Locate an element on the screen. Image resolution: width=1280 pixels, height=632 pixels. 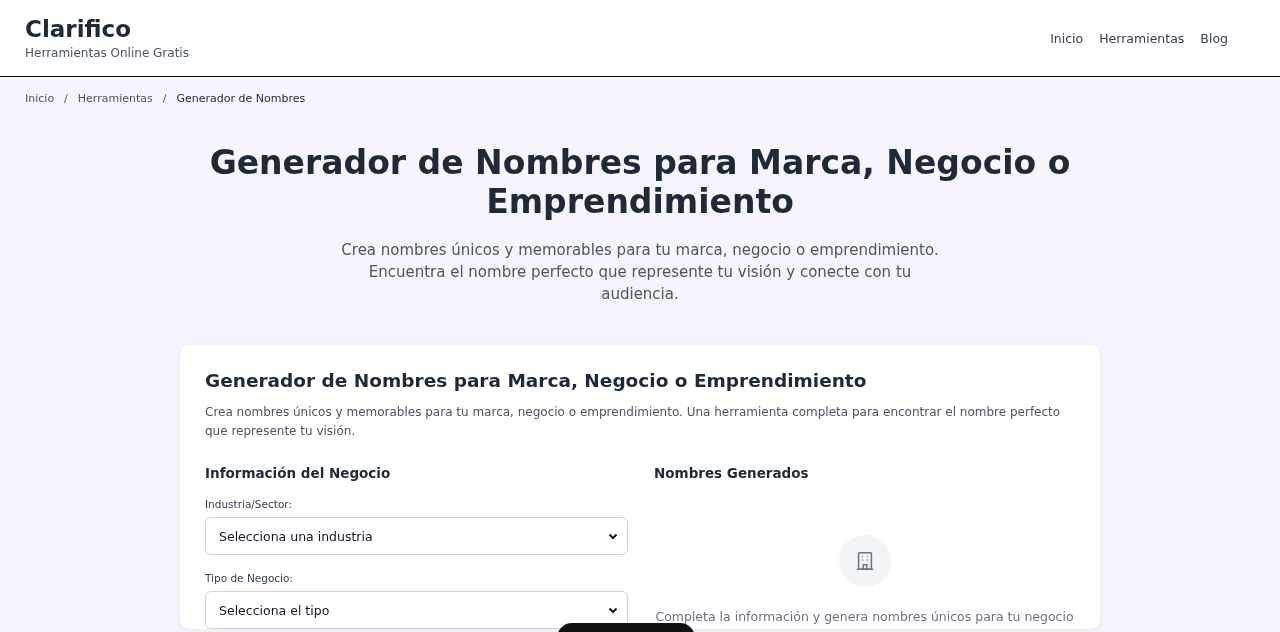
field-label: Industria/Sector: is located at coordinates (249, 504).